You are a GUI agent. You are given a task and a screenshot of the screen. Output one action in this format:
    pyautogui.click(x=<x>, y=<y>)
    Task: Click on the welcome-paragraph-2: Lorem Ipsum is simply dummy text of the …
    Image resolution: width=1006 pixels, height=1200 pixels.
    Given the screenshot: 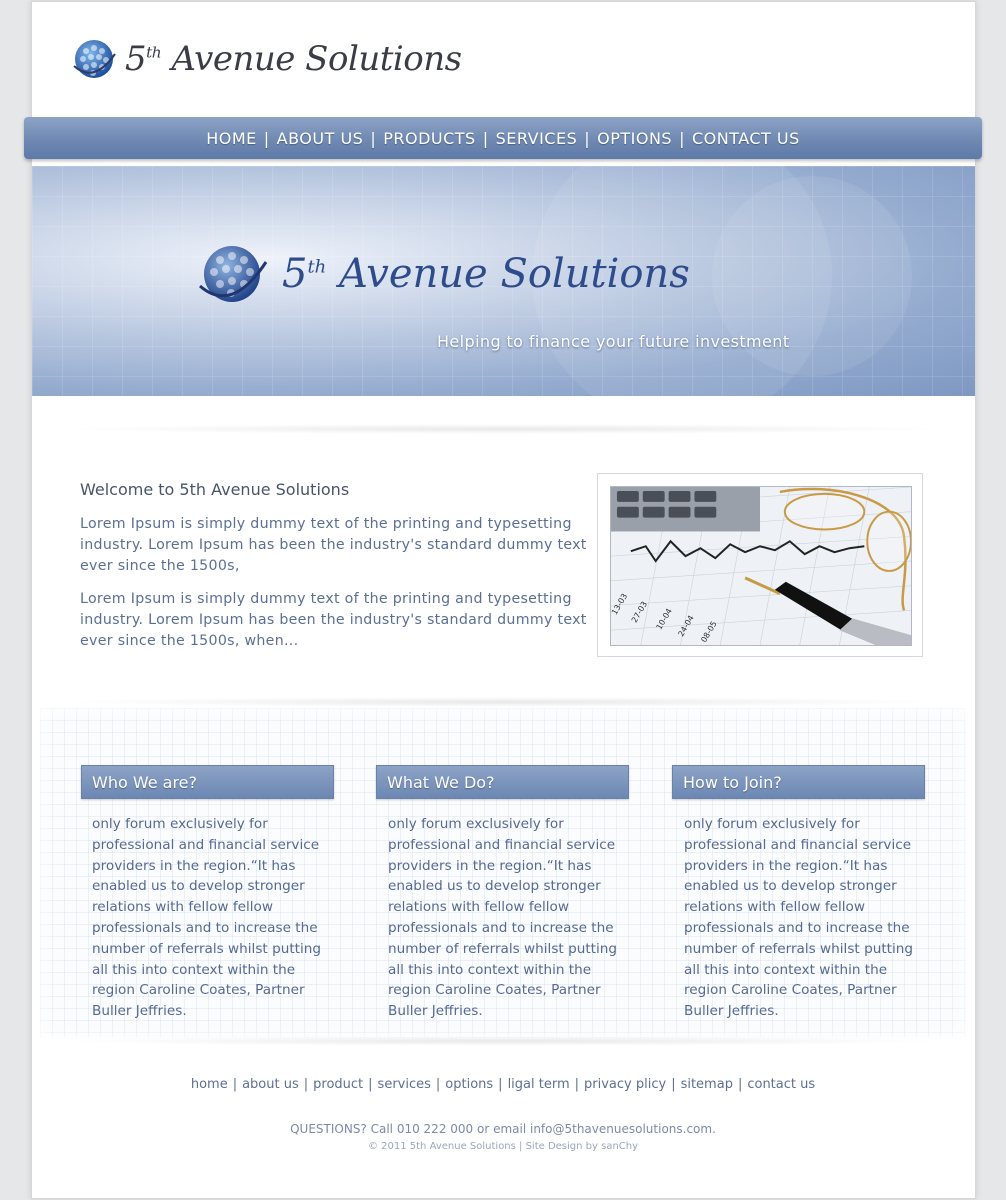 What is the action you would take?
    pyautogui.click(x=333, y=620)
    